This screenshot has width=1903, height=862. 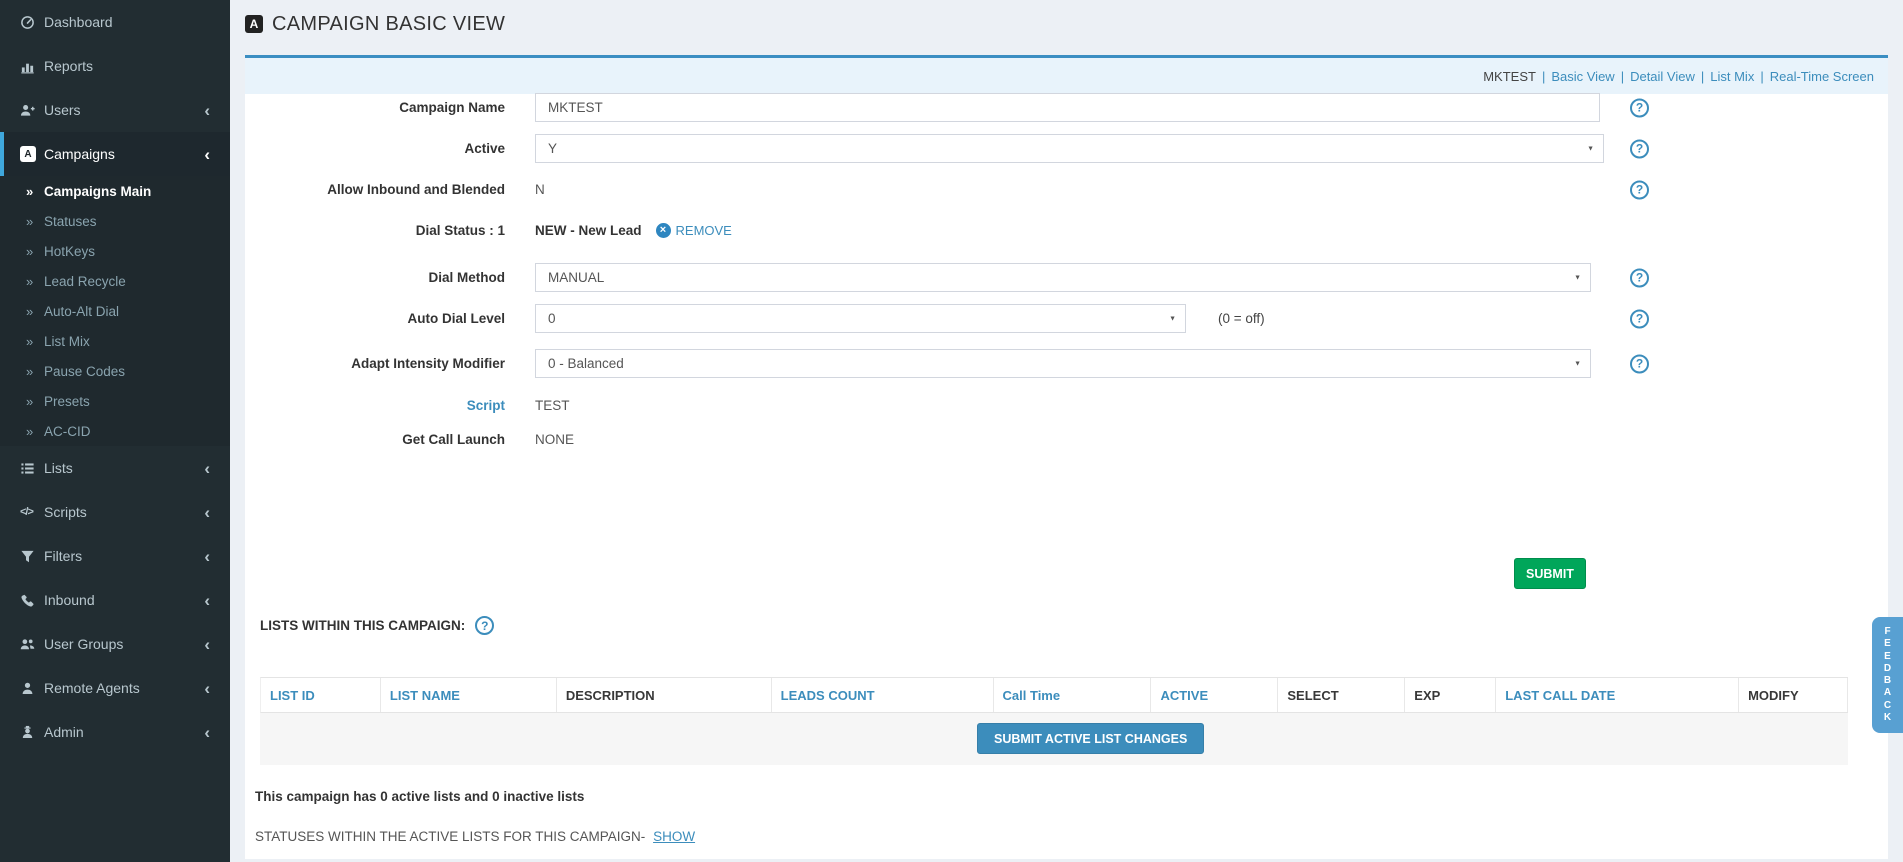 I want to click on active-row: Active Y ▼ ?, so click(x=1066, y=148).